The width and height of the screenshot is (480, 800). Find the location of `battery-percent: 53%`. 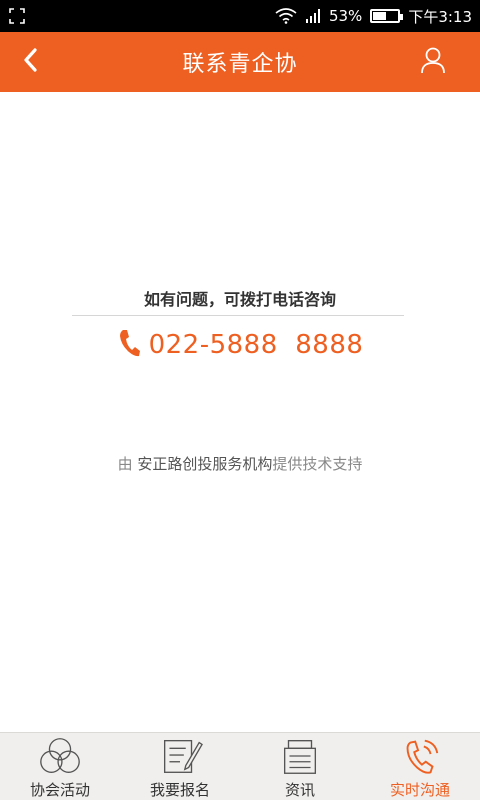

battery-percent: 53% is located at coordinates (345, 16).